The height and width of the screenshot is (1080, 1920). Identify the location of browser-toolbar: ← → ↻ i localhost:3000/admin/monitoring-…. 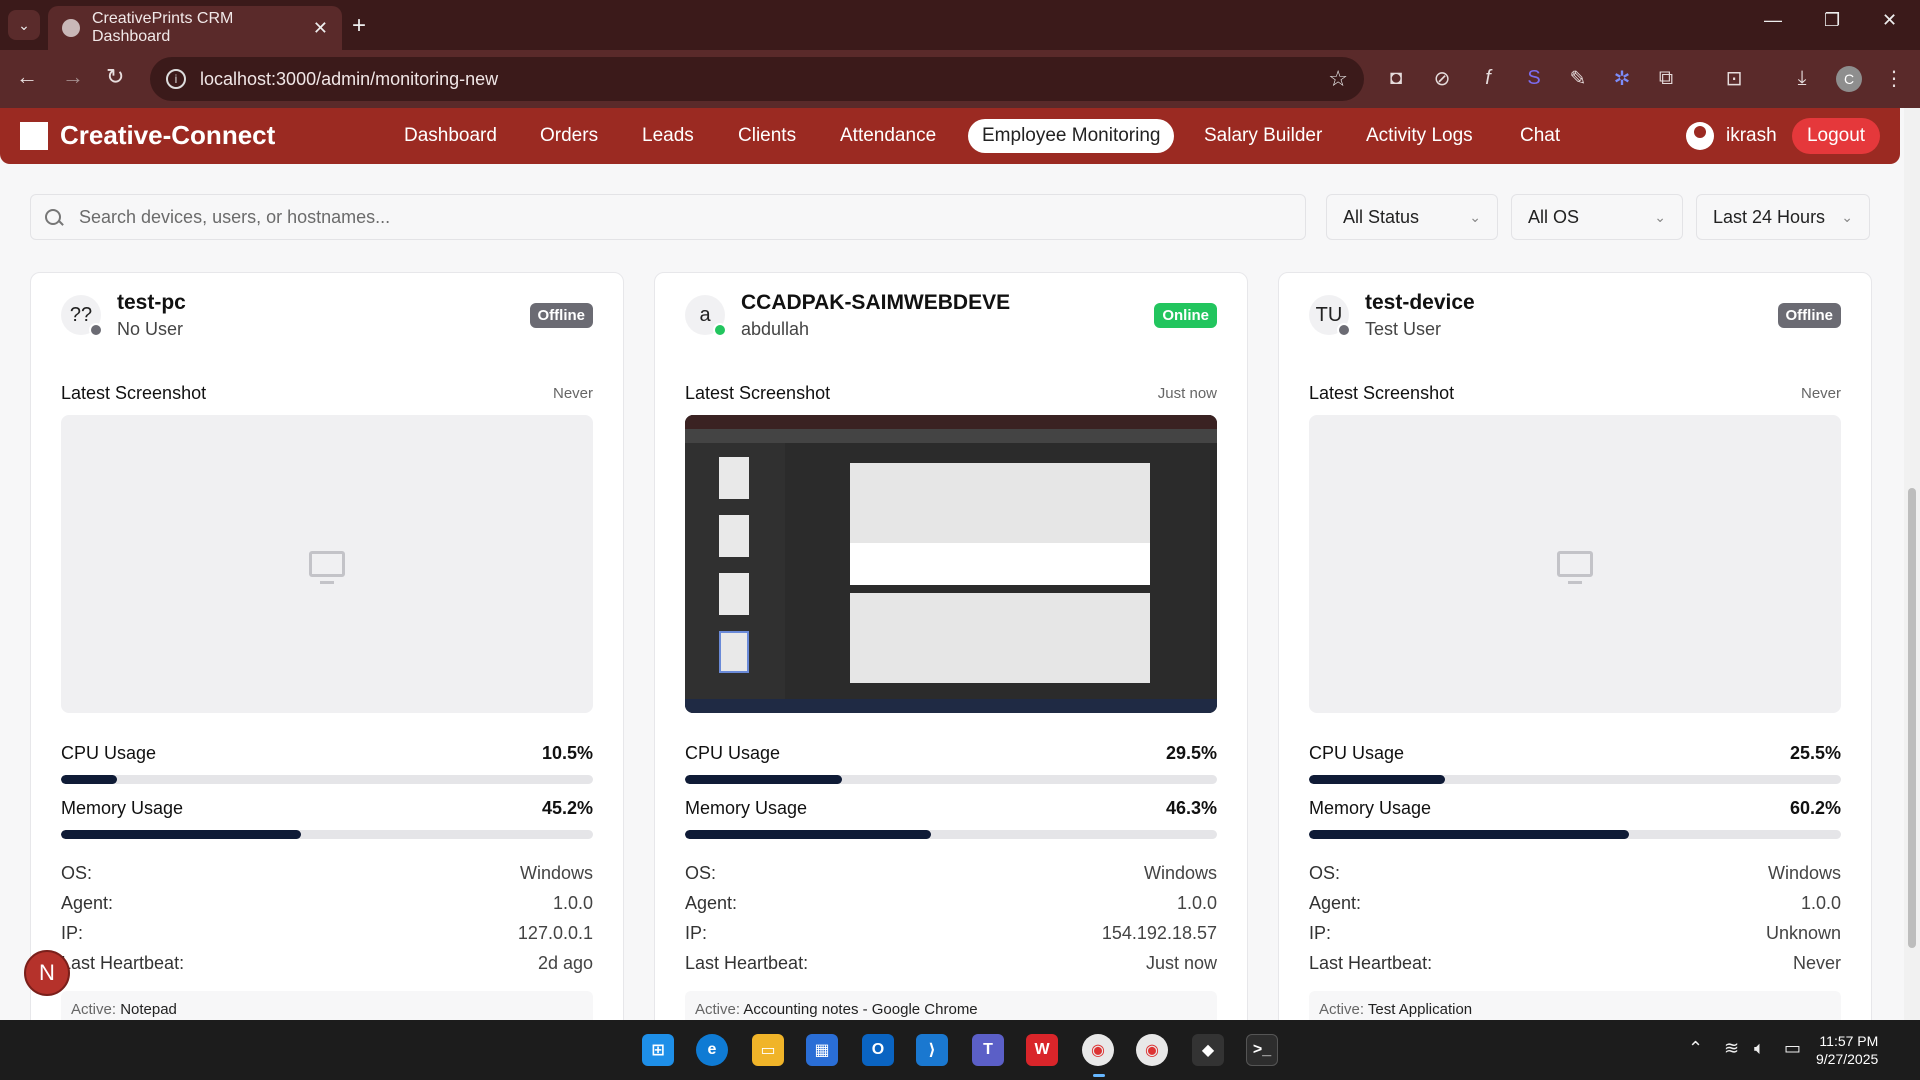
(960, 79).